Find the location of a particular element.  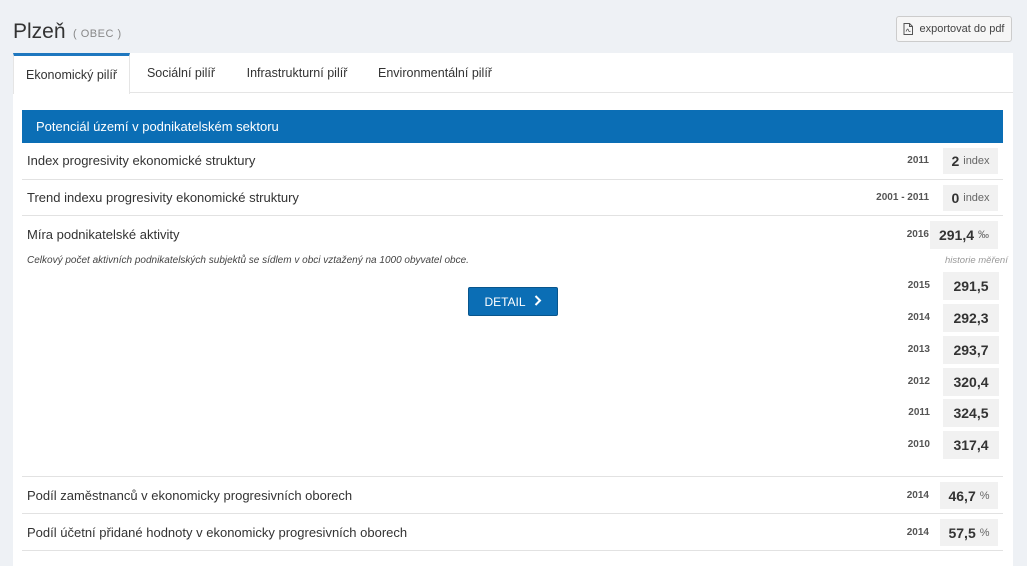

indicator-value-box: 46,7 % is located at coordinates (969, 495).